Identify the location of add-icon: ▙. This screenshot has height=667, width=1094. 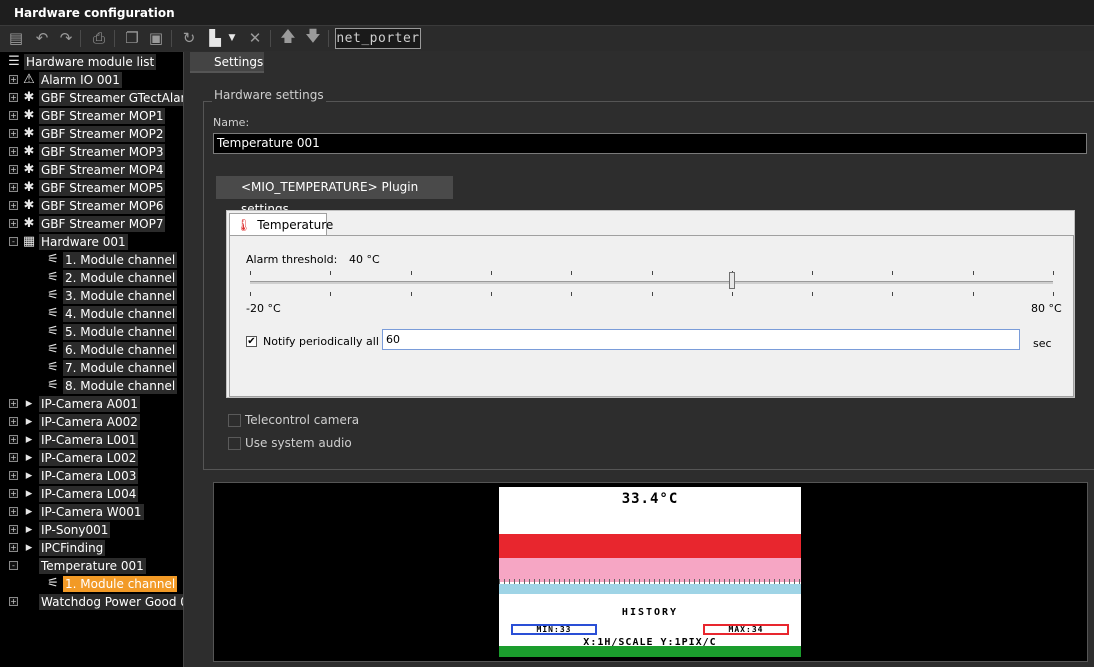
(215, 38).